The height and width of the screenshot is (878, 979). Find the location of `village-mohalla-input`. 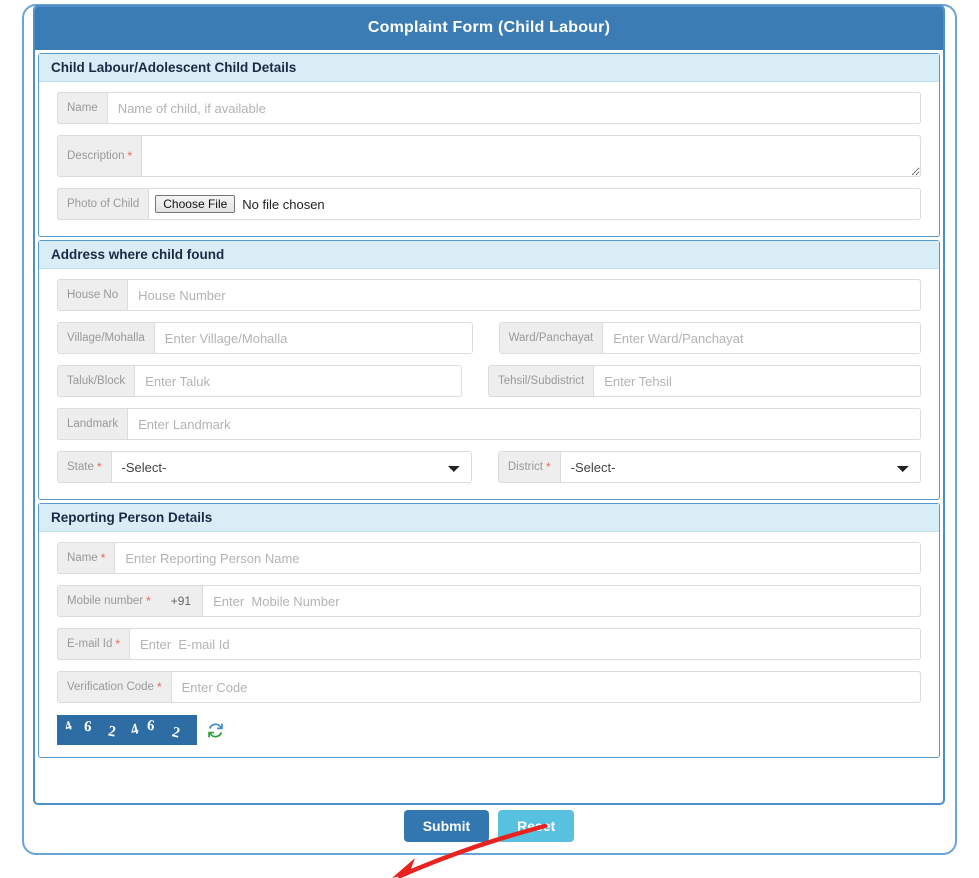

village-mohalla-input is located at coordinates (313, 338).